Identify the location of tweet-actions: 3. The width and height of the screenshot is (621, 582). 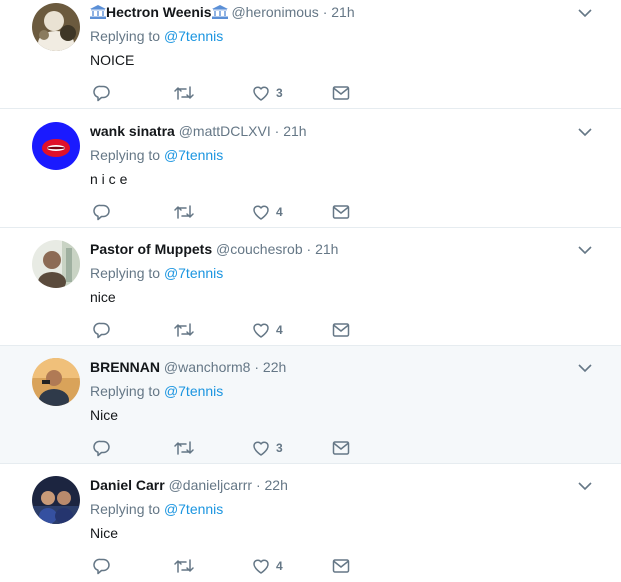
(225, 93).